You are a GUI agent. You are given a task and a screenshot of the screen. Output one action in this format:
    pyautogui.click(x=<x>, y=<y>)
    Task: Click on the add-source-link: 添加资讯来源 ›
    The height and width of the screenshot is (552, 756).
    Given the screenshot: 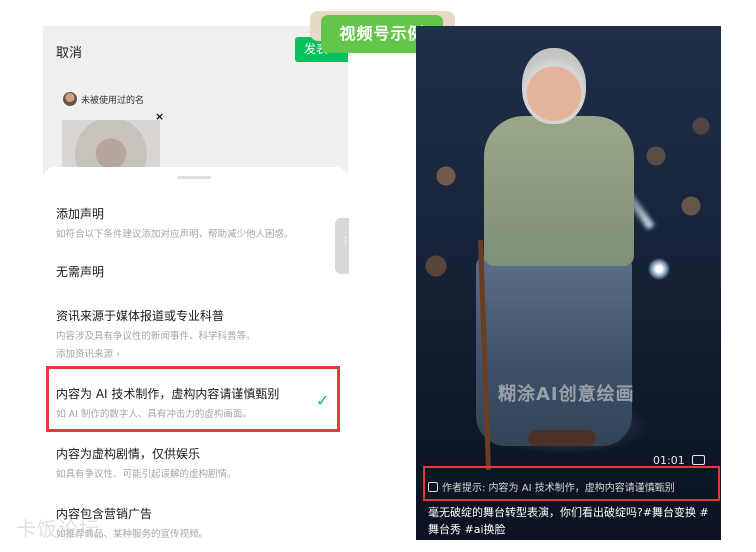 What is the action you would take?
    pyautogui.click(x=156, y=353)
    